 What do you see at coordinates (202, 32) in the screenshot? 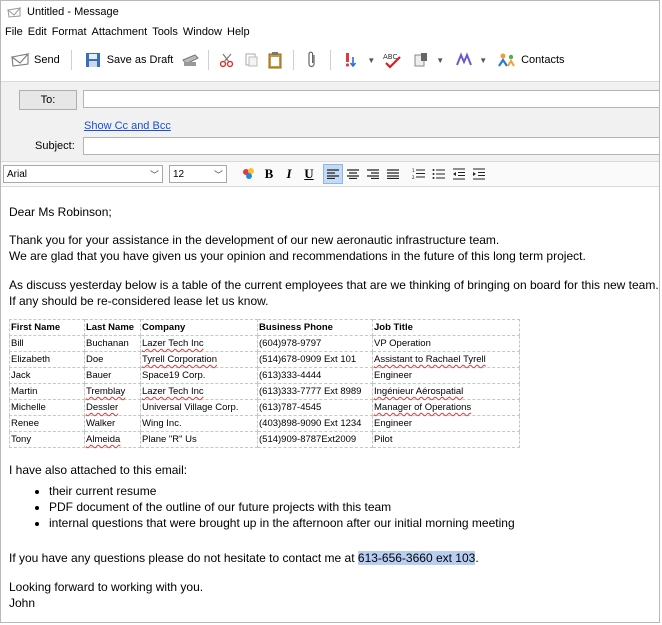
I see `menu-window: Window` at bounding box center [202, 32].